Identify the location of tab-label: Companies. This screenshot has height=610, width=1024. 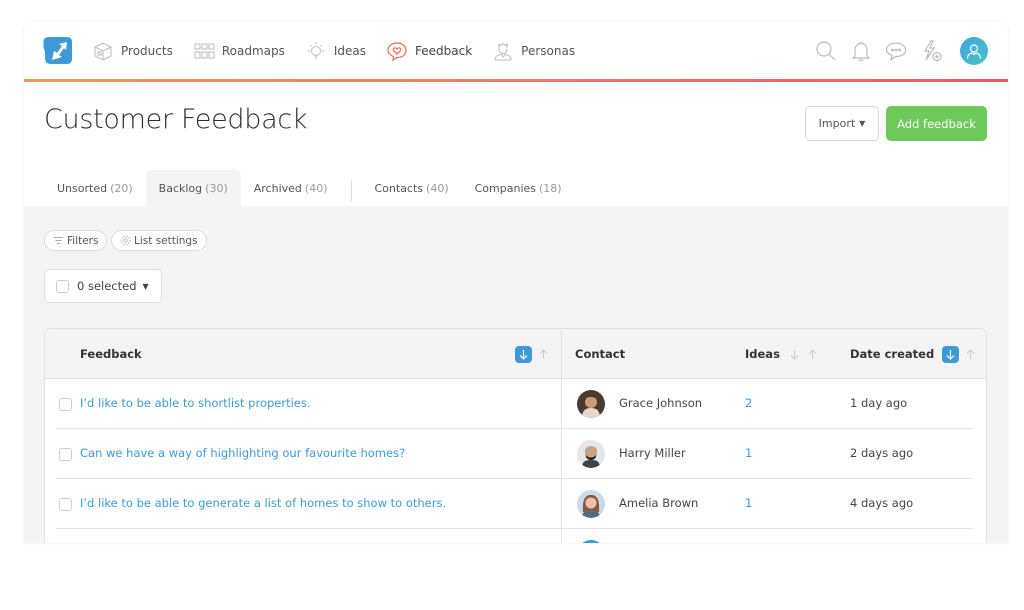
(505, 188).